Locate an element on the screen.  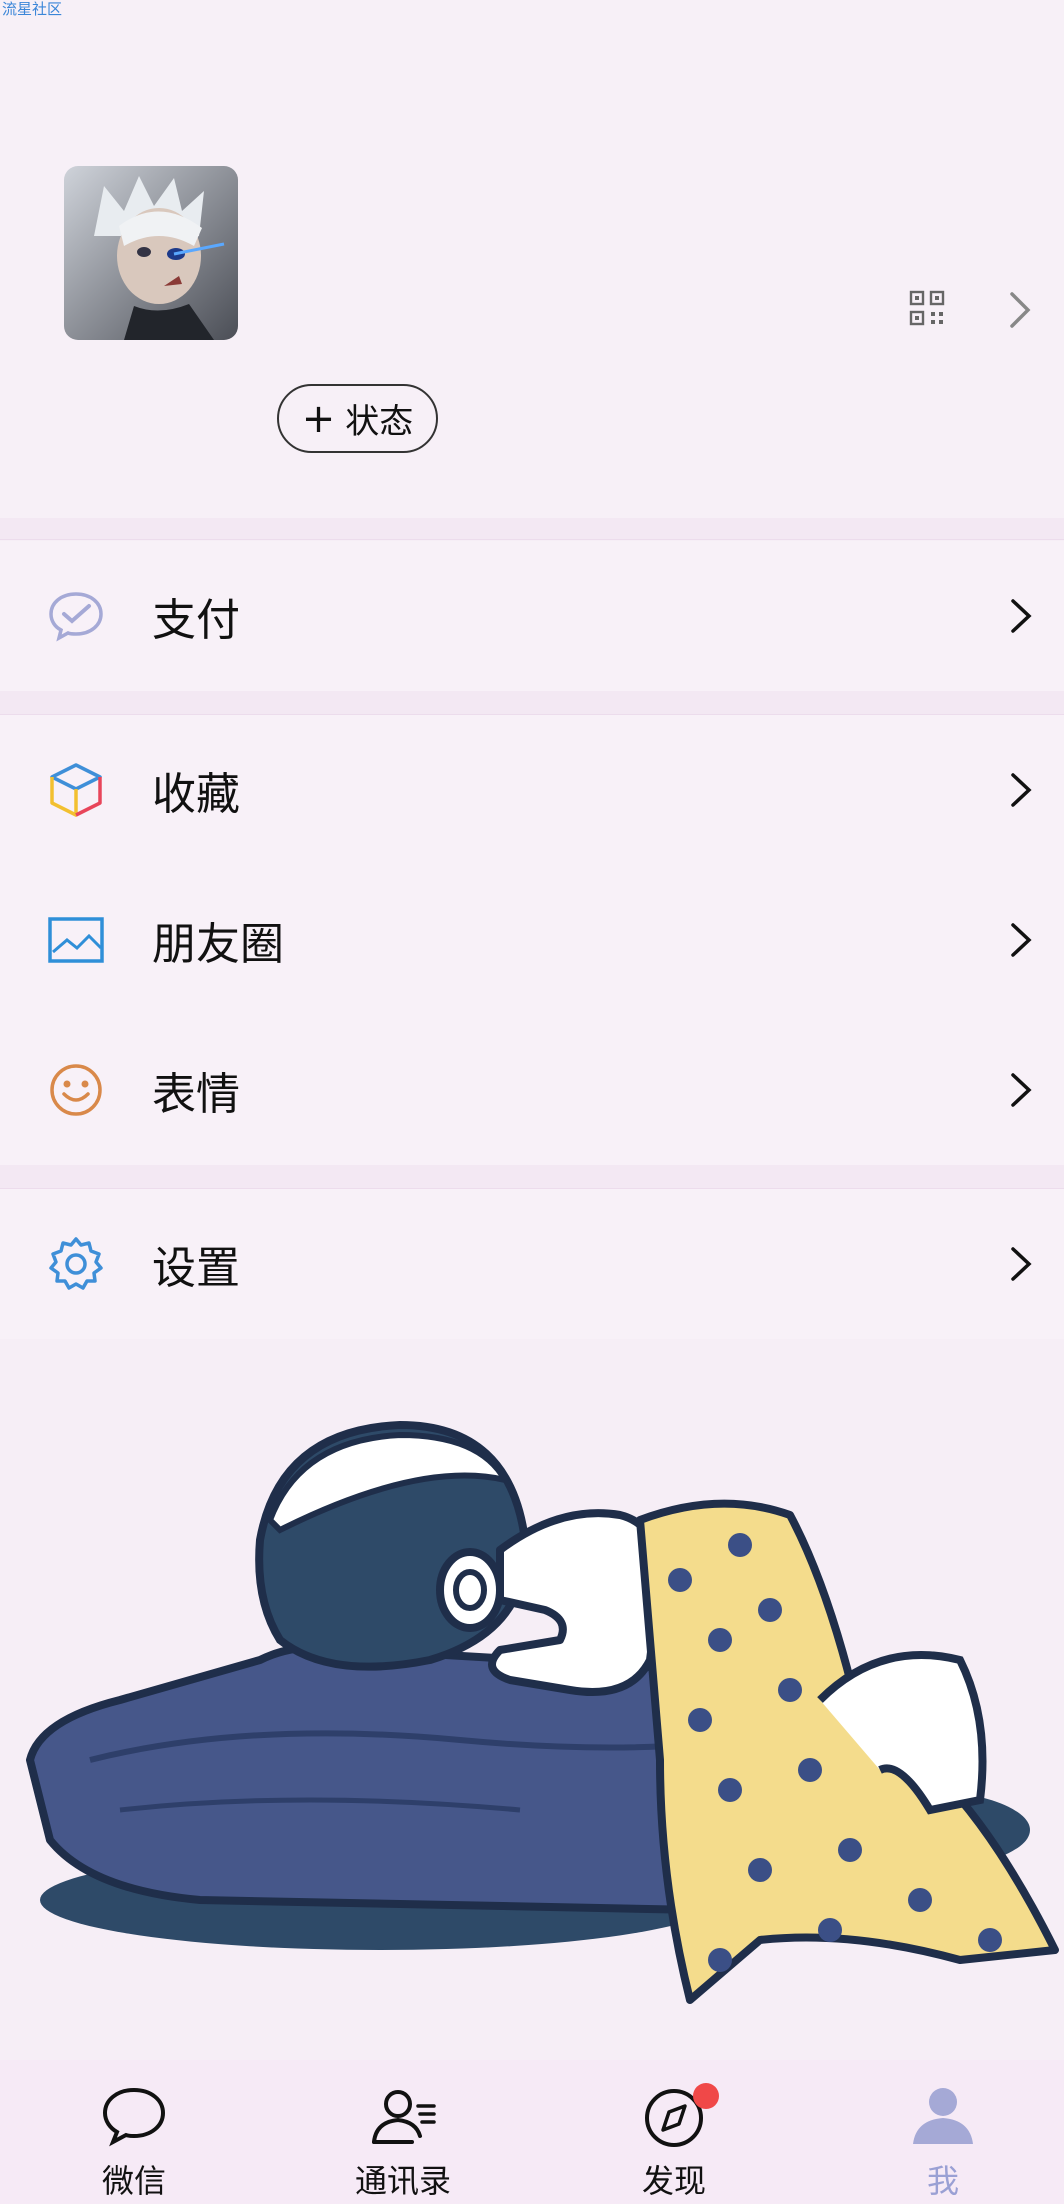
tab-label-discover: 发现 is located at coordinates (673, 2181).